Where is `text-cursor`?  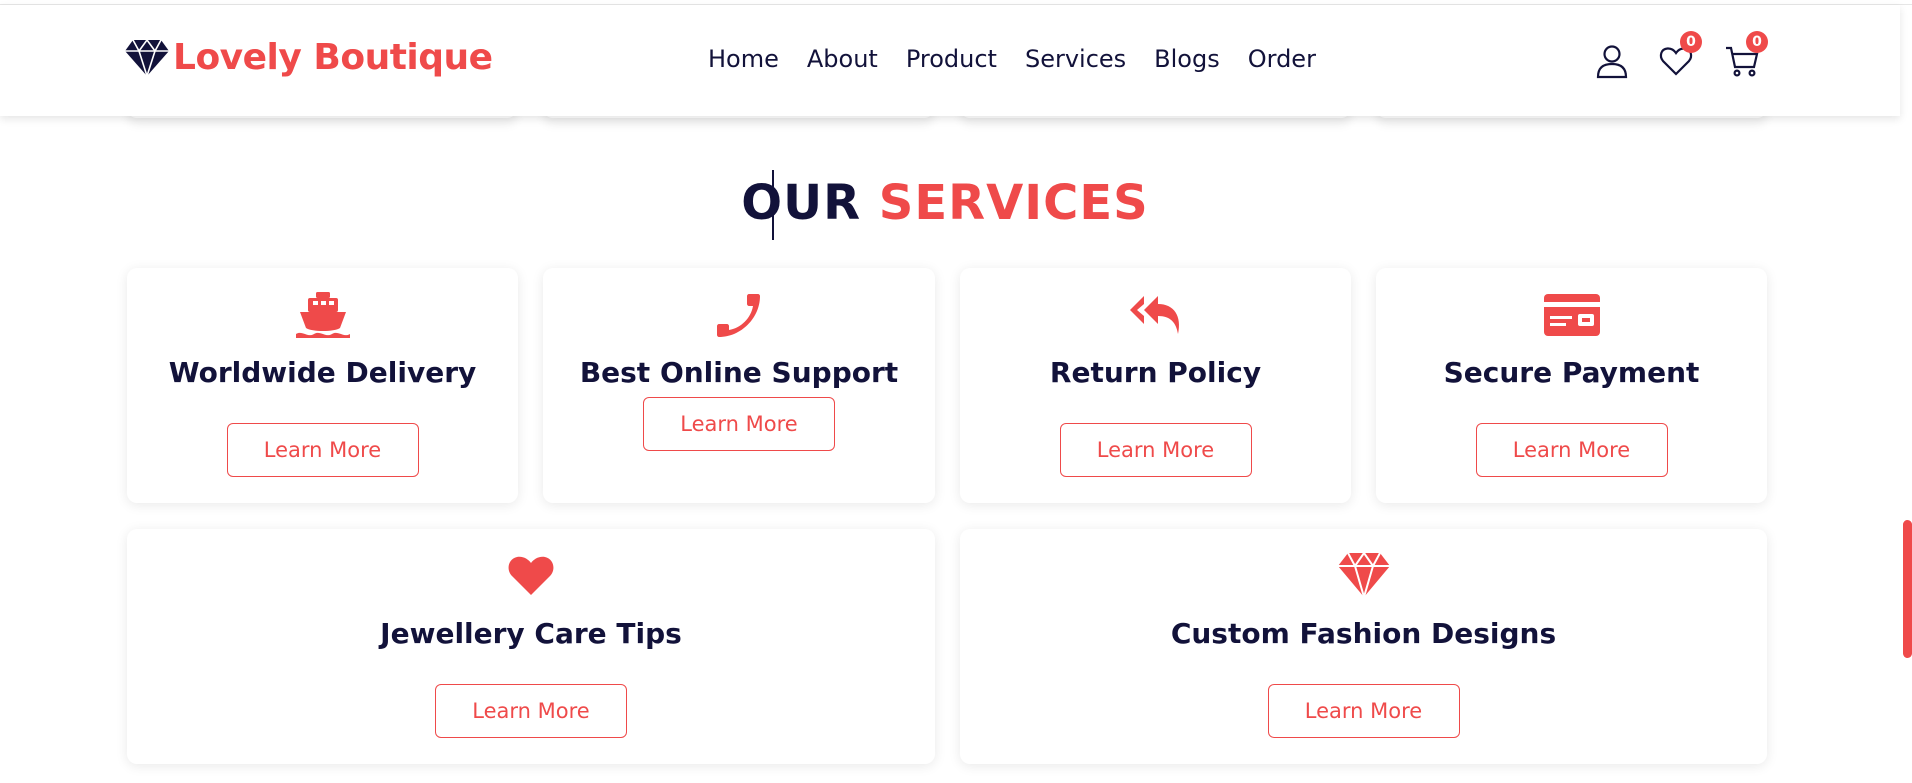 text-cursor is located at coordinates (773, 205).